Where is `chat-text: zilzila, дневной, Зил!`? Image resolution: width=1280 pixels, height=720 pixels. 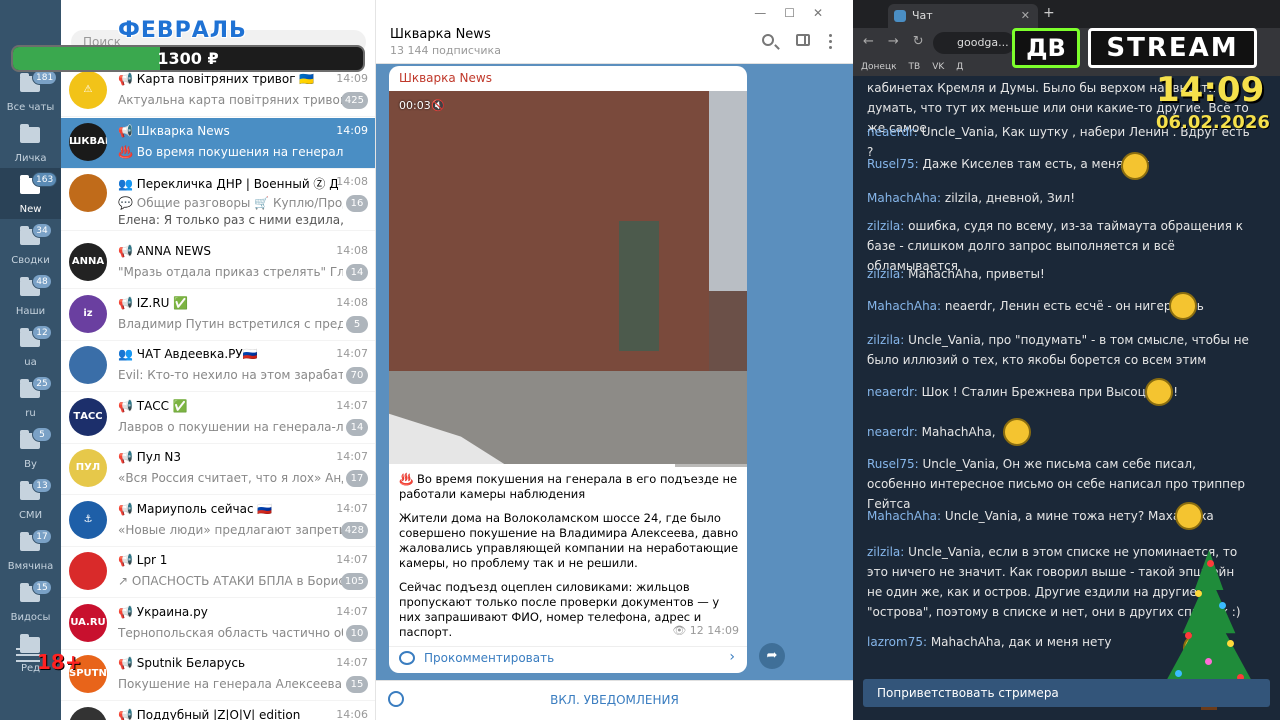 chat-text: zilzila, дневной, Зил! is located at coordinates (1010, 198).